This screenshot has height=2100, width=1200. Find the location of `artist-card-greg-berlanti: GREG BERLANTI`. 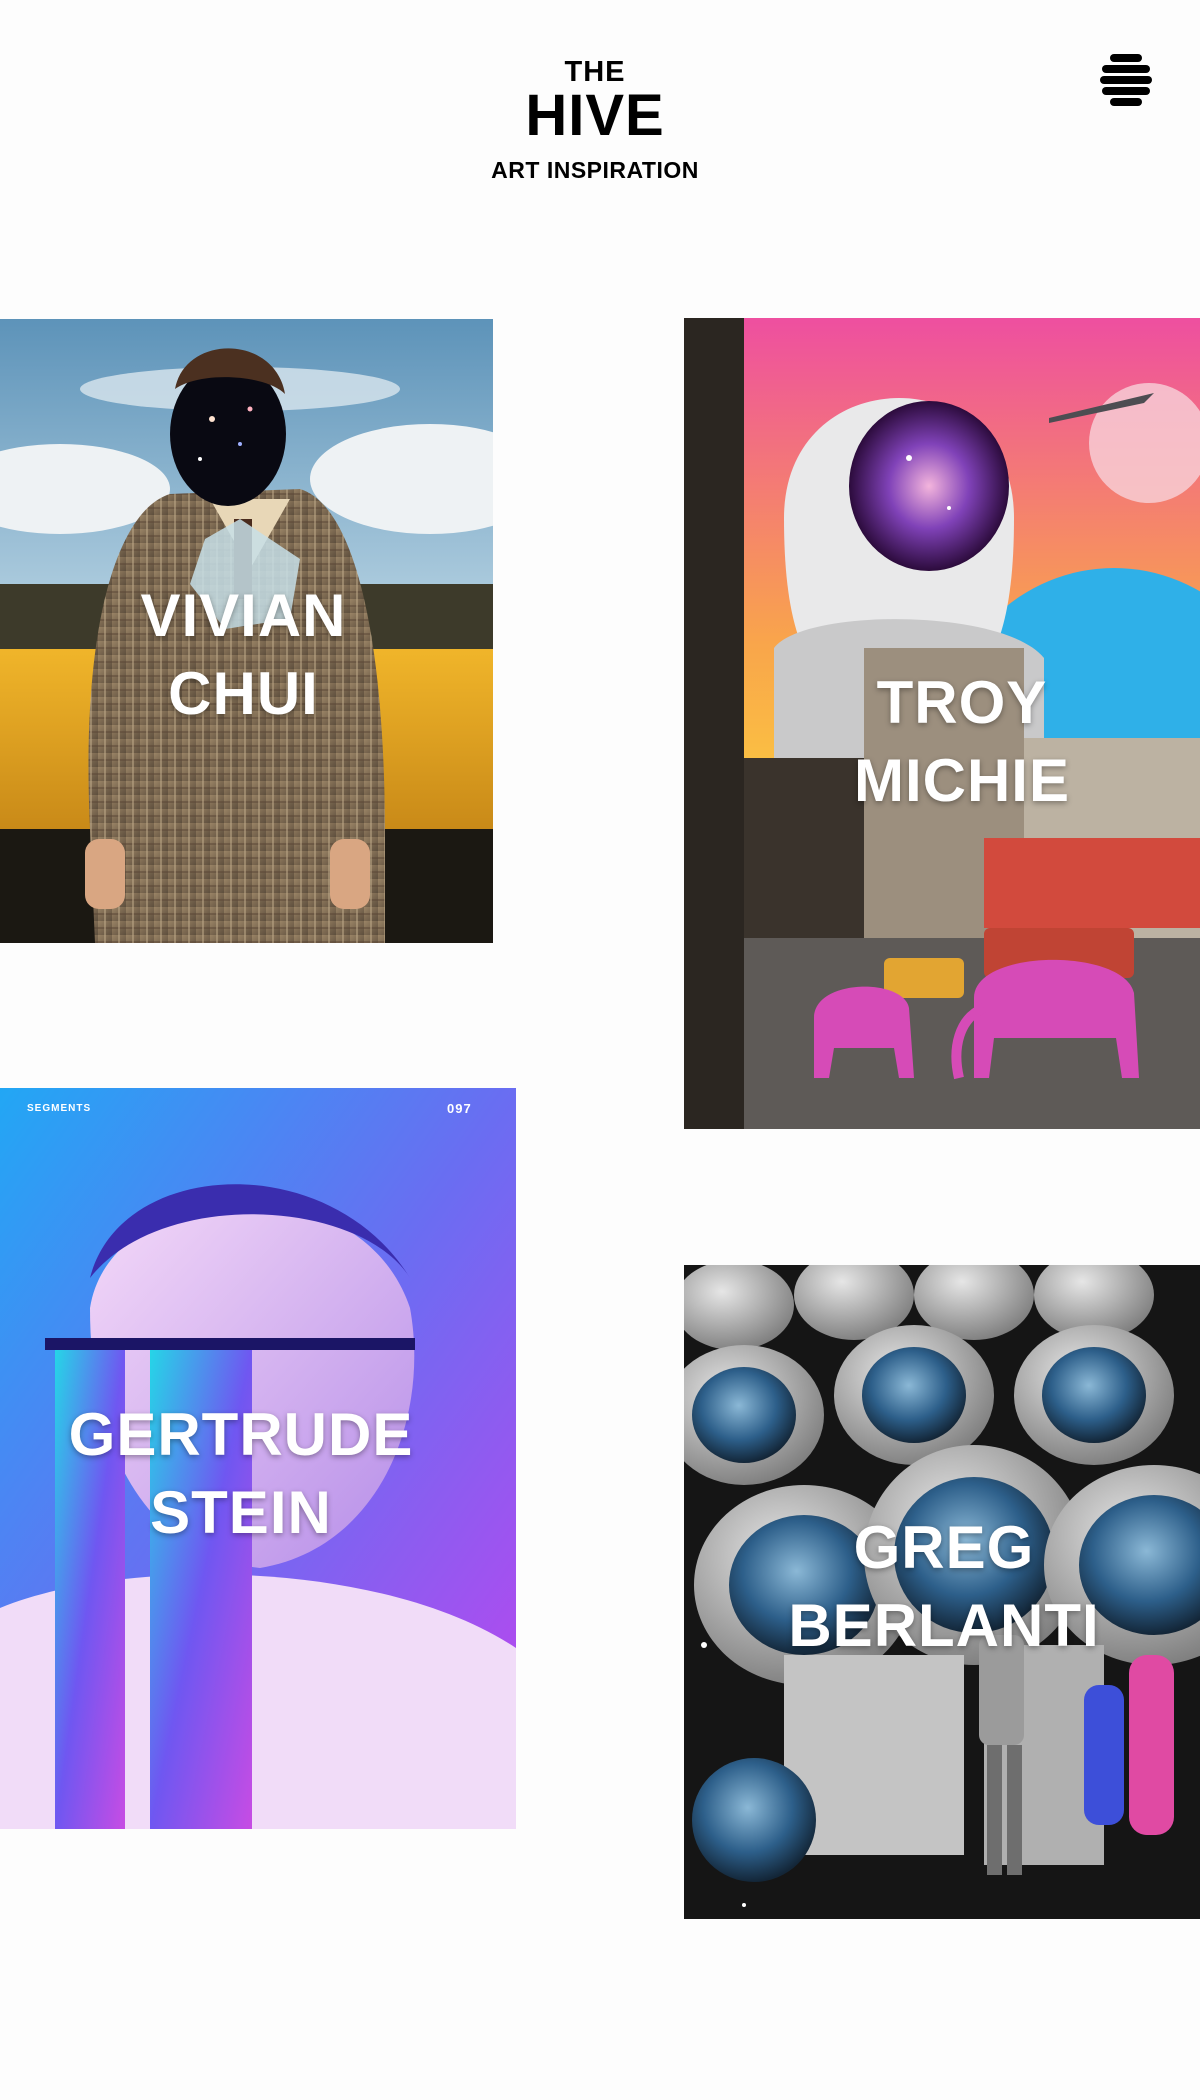

artist-card-greg-berlanti: GREG BERLANTI is located at coordinates (942, 1592).